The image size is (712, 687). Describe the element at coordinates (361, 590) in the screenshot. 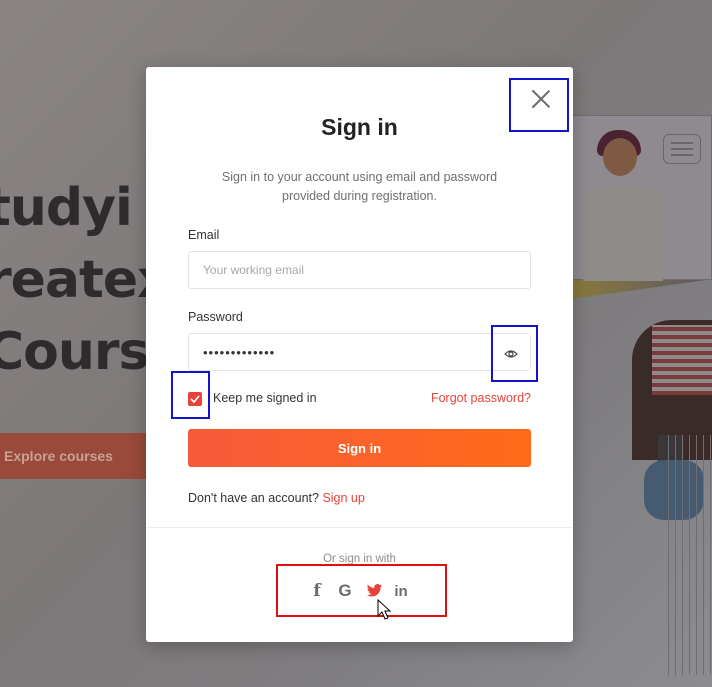

I see `annotation-box-social` at that location.